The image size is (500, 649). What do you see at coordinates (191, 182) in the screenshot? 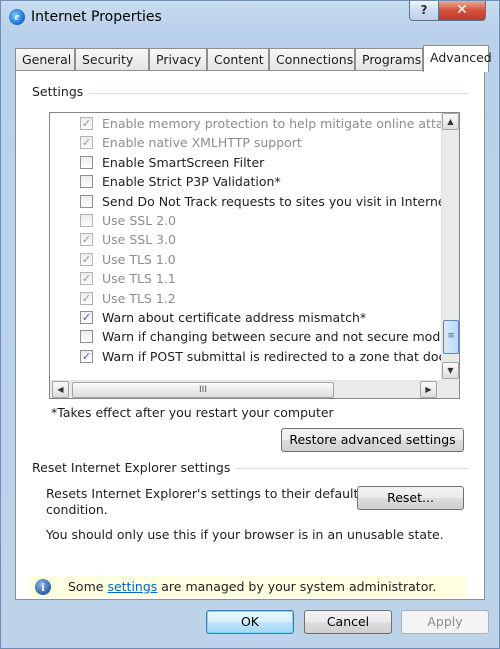
I see `setting-label: Enable Strict P3P Validation*` at bounding box center [191, 182].